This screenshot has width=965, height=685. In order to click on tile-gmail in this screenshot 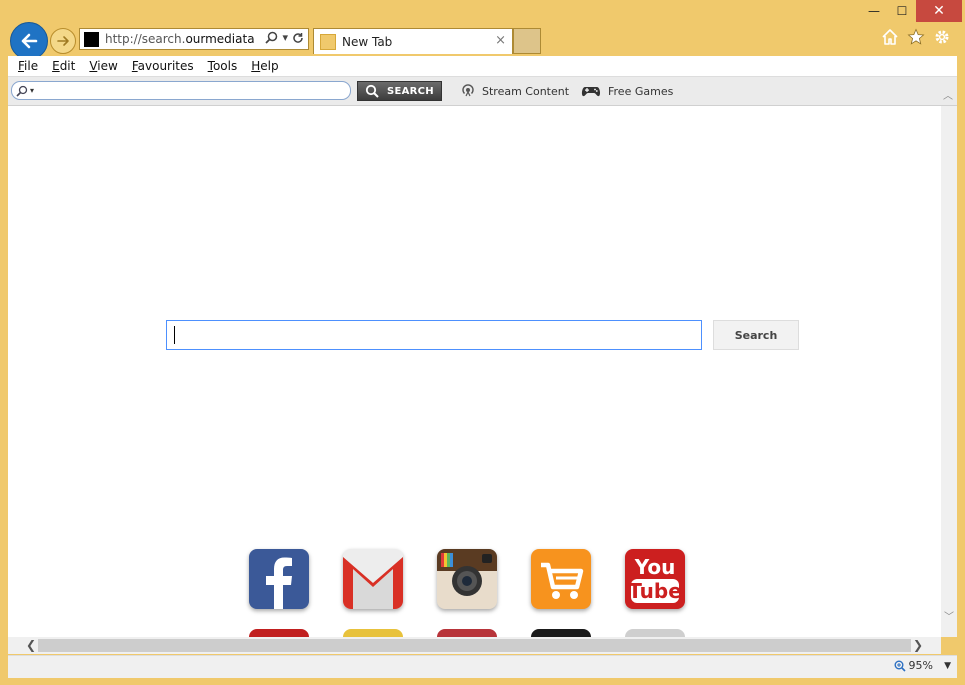, I will do `click(373, 579)`.